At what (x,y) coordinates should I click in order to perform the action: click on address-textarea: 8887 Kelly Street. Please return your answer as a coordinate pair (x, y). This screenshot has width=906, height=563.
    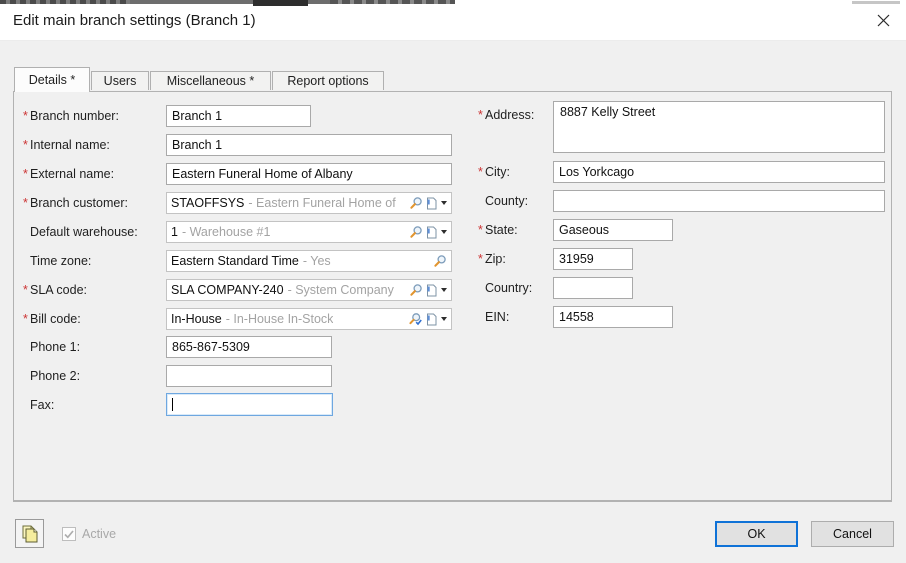
    Looking at the image, I should click on (719, 127).